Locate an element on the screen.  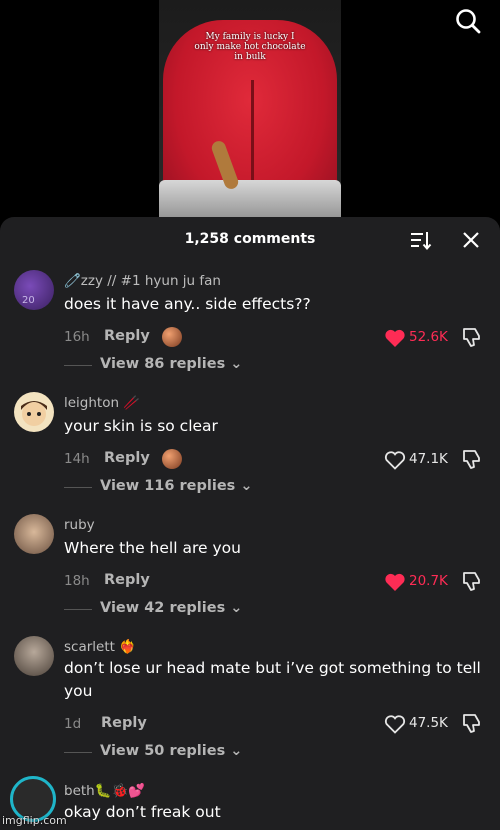
view-replies-label: View 86 replies is located at coordinates (163, 364).